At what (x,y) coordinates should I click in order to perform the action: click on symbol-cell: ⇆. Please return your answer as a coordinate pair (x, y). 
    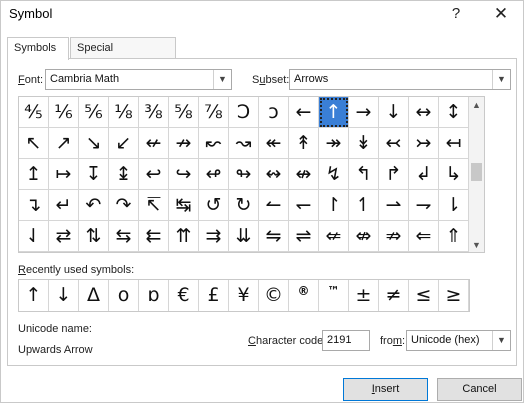
    Looking at the image, I should click on (124, 236).